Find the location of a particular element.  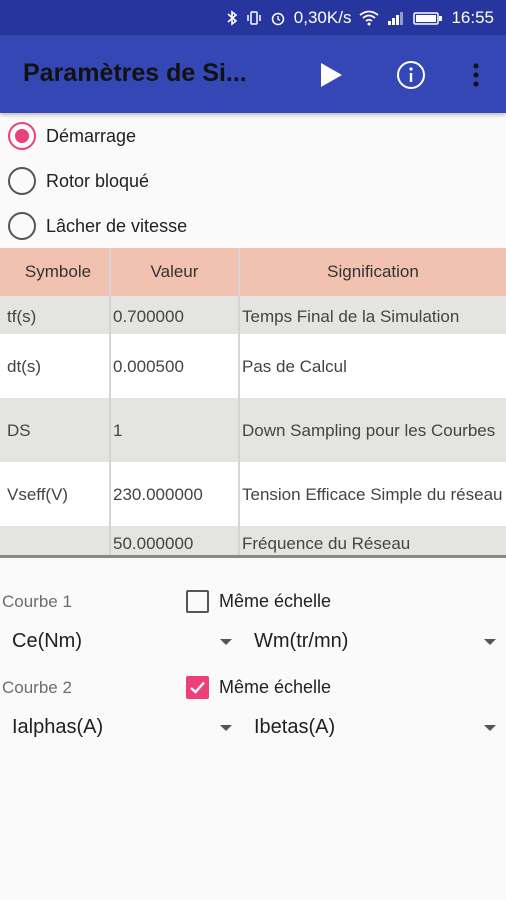

curve2-label: Courbe 2 is located at coordinates (37, 687).